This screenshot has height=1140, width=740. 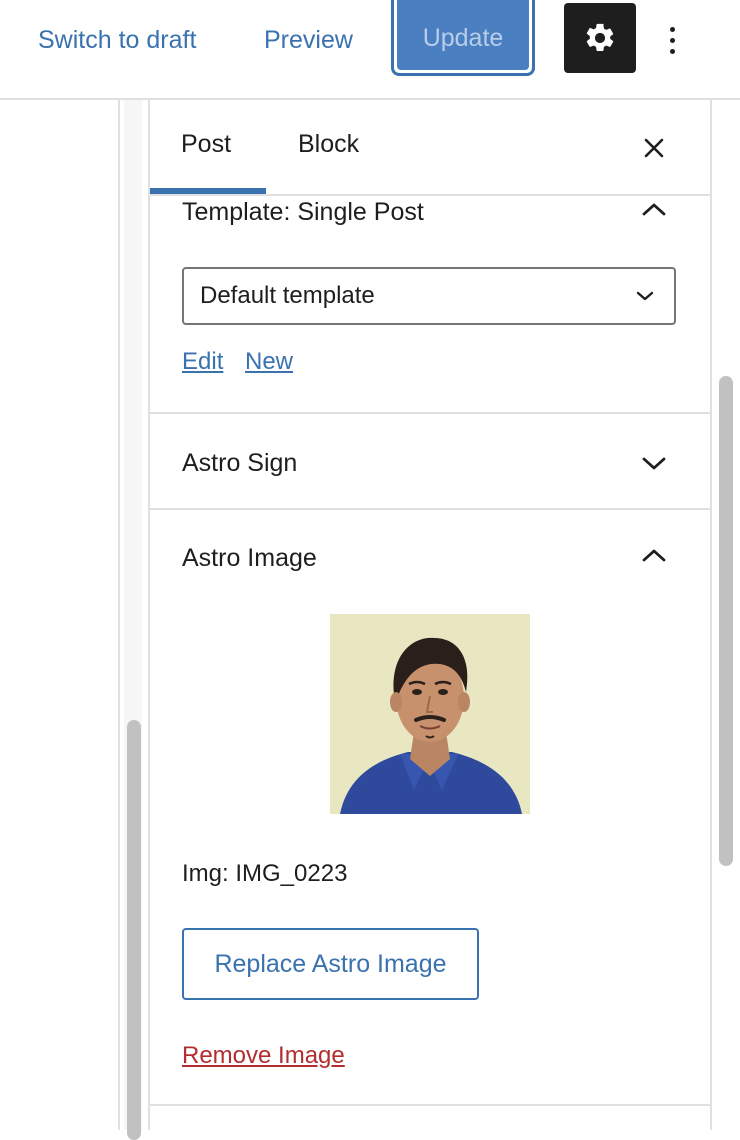 What do you see at coordinates (726, 621) in the screenshot?
I see `sidebar-scrollbar-thumb` at bounding box center [726, 621].